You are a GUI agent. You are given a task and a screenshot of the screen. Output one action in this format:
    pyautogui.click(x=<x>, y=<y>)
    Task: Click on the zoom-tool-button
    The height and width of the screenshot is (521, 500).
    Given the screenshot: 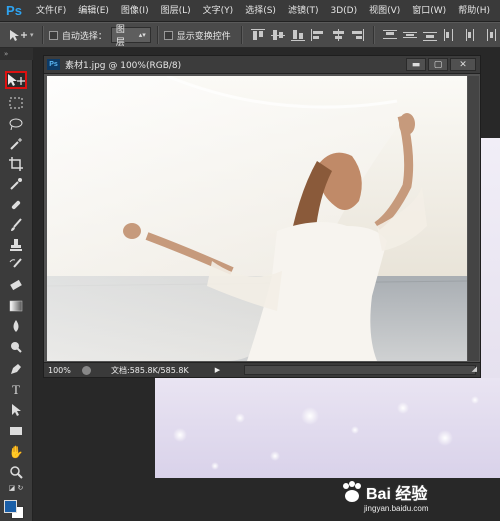 What is the action you would take?
    pyautogui.click(x=16, y=472)
    